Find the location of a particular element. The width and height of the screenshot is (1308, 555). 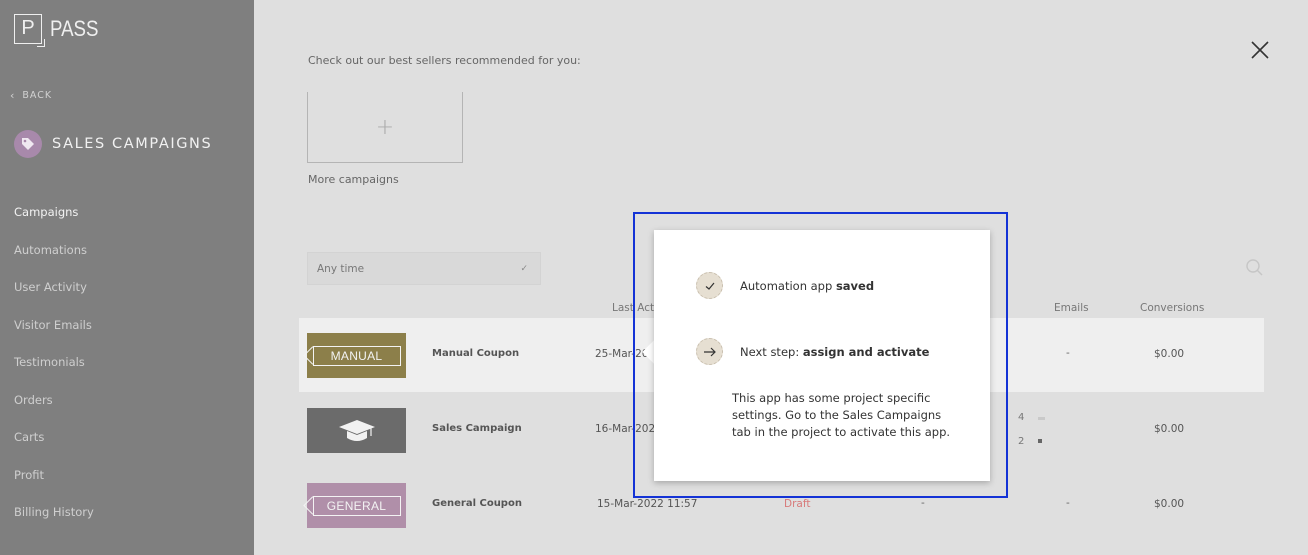

sidebar-item-testimonials: Testimonials is located at coordinates (54, 373).